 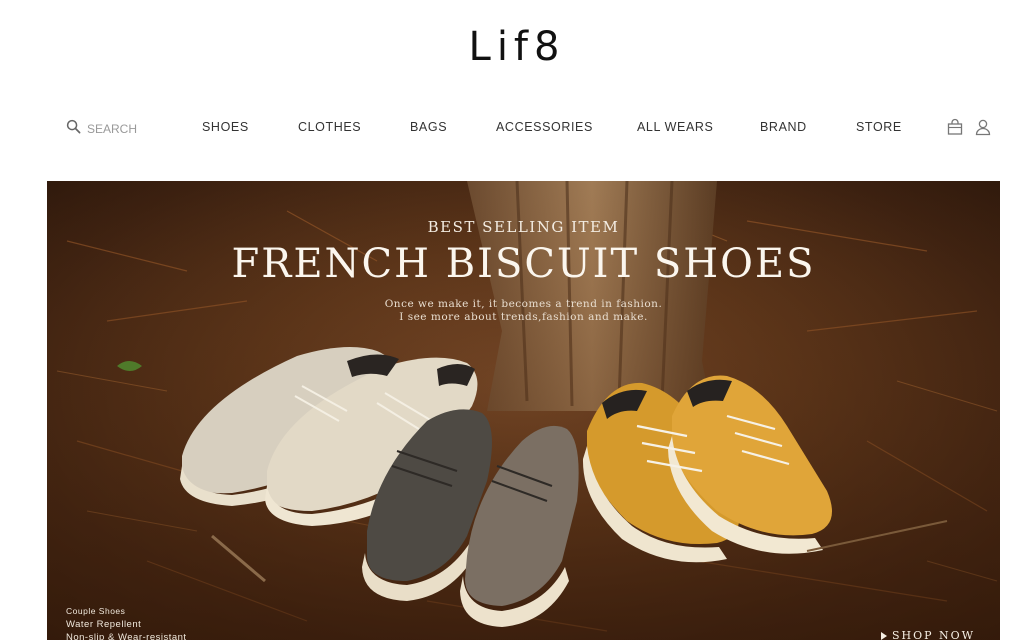 What do you see at coordinates (955, 127) in the screenshot?
I see `shopping-bag-icon` at bounding box center [955, 127].